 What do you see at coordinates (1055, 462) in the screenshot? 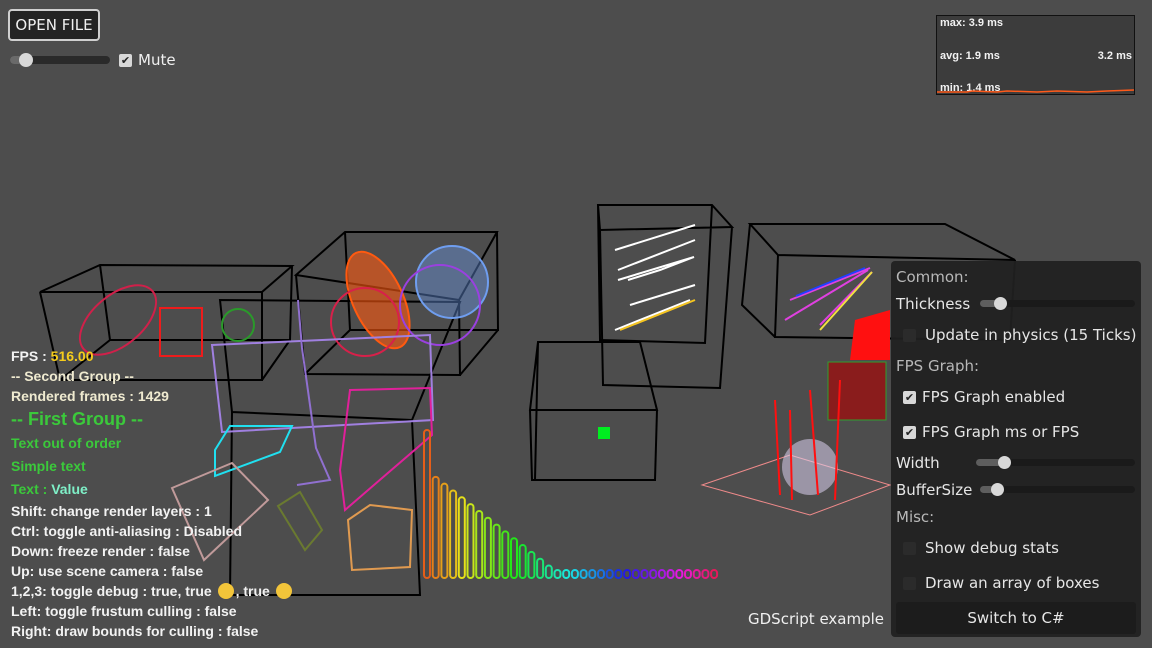
I see `width-slider` at bounding box center [1055, 462].